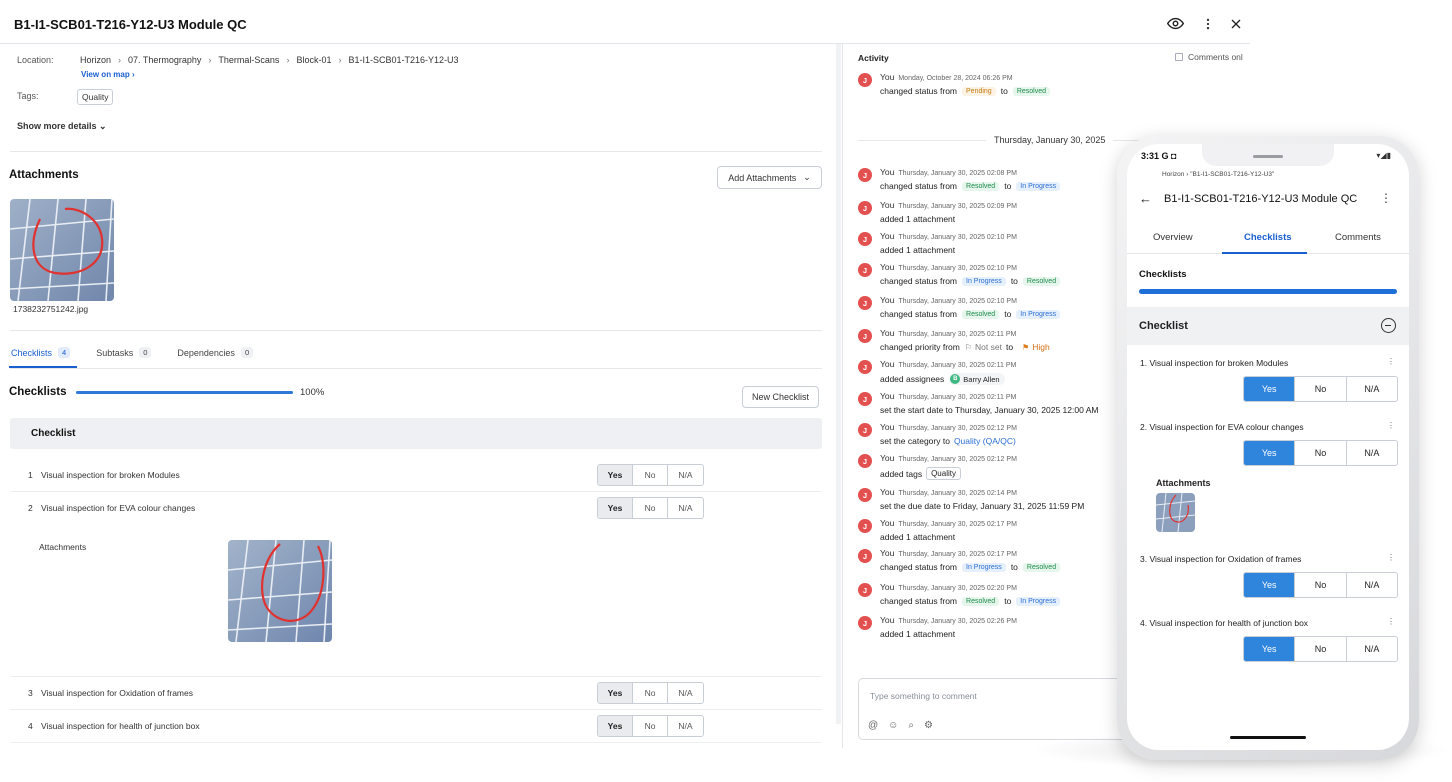 The height and width of the screenshot is (782, 1452). I want to click on tab-checklists: Checklists 4, so click(41, 352).